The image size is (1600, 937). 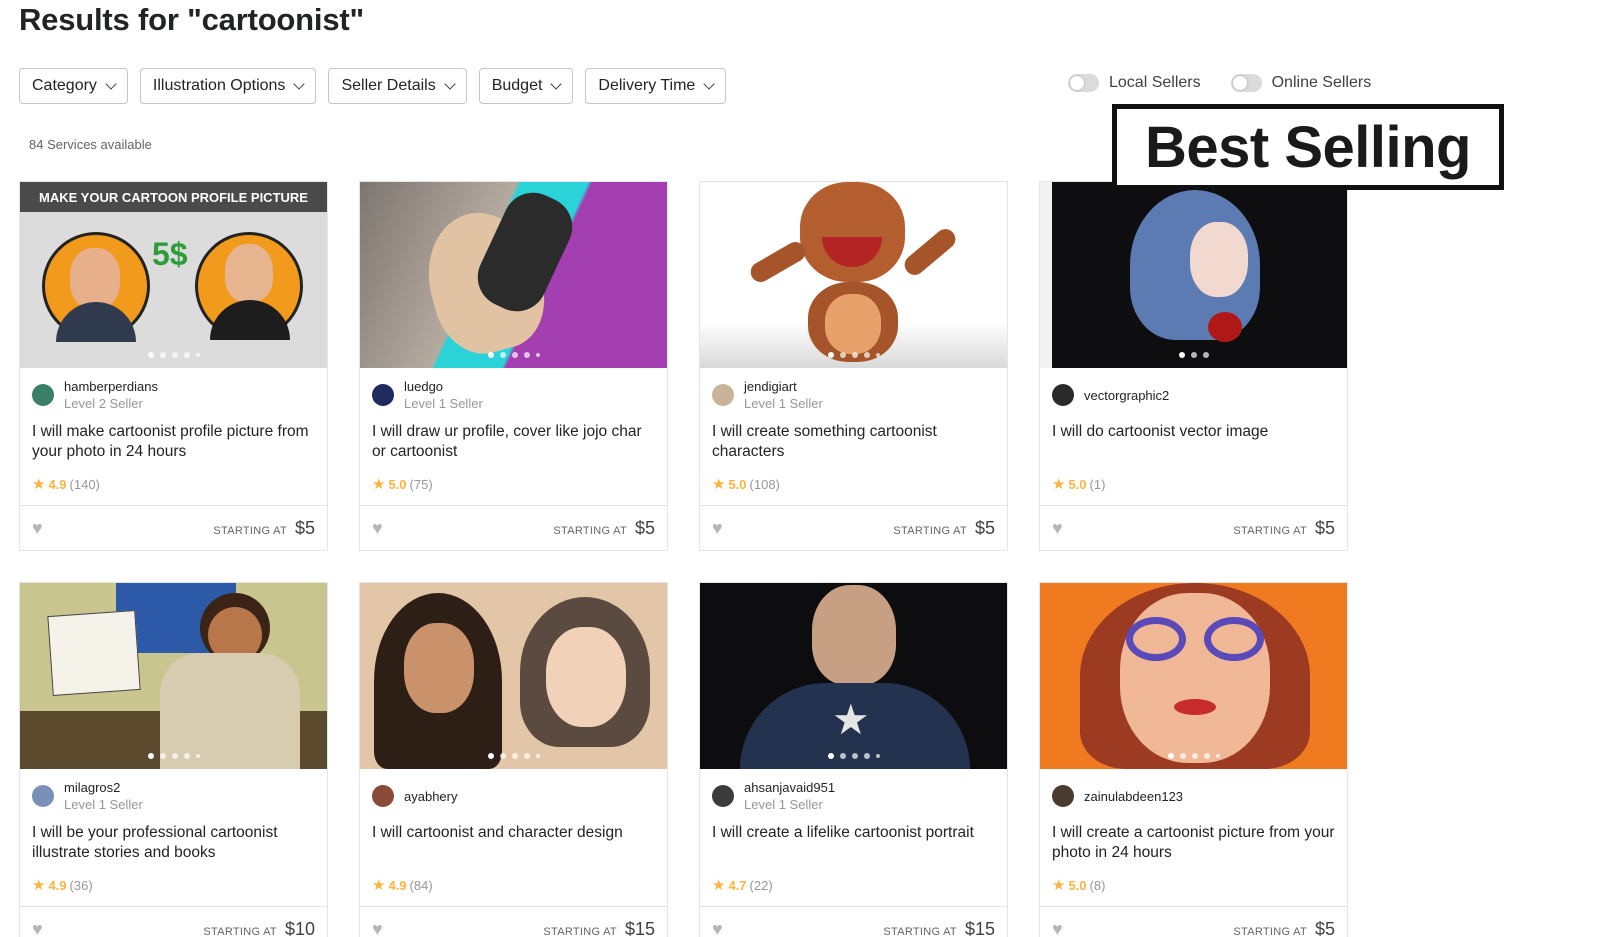 What do you see at coordinates (173, 275) in the screenshot?
I see `gig-image: MAKE YOUR CARTOON PROFILE PICTURE 5$` at bounding box center [173, 275].